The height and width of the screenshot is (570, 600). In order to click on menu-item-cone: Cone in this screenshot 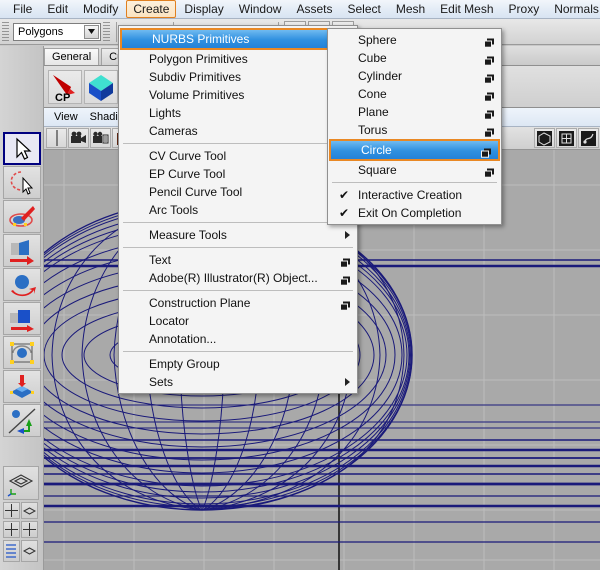, I will do `click(414, 94)`.